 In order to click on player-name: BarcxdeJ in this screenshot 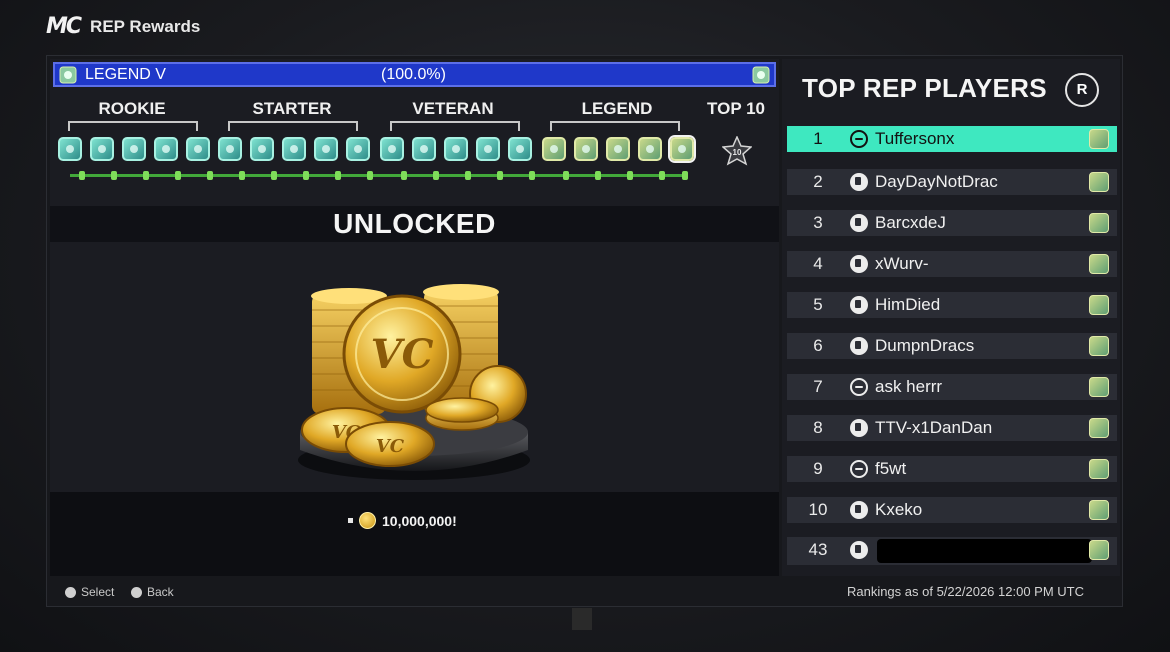, I will do `click(910, 222)`.